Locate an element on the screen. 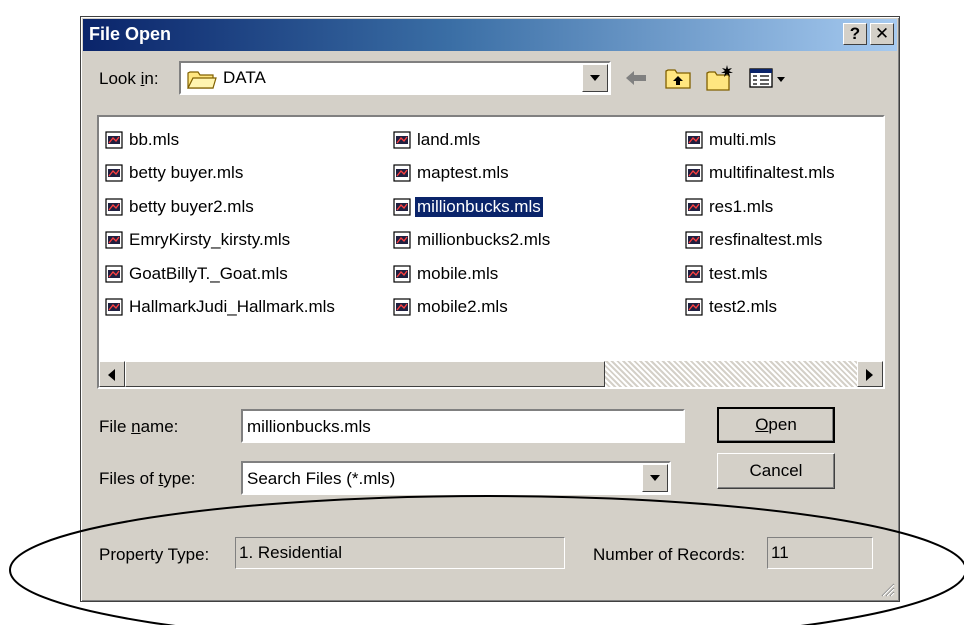  file-item-label: EmryKirsty_kirsty.mls is located at coordinates (210, 240).